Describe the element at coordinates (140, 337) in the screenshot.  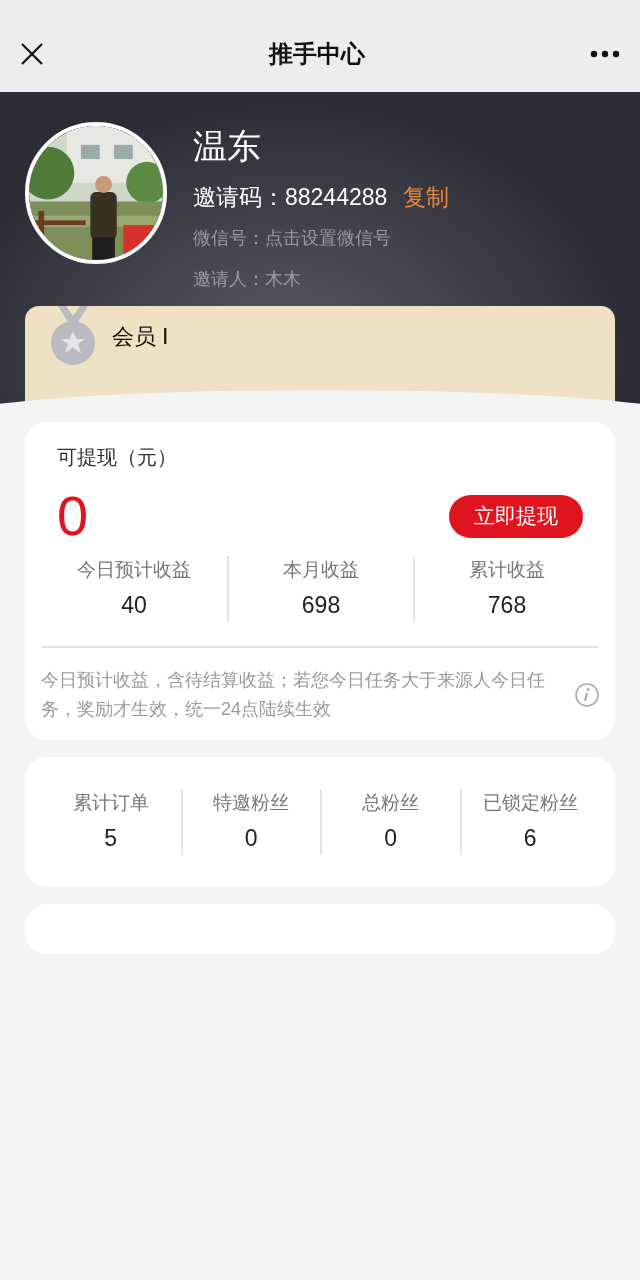
I see `member-level: 会员 Ⅰ` at that location.